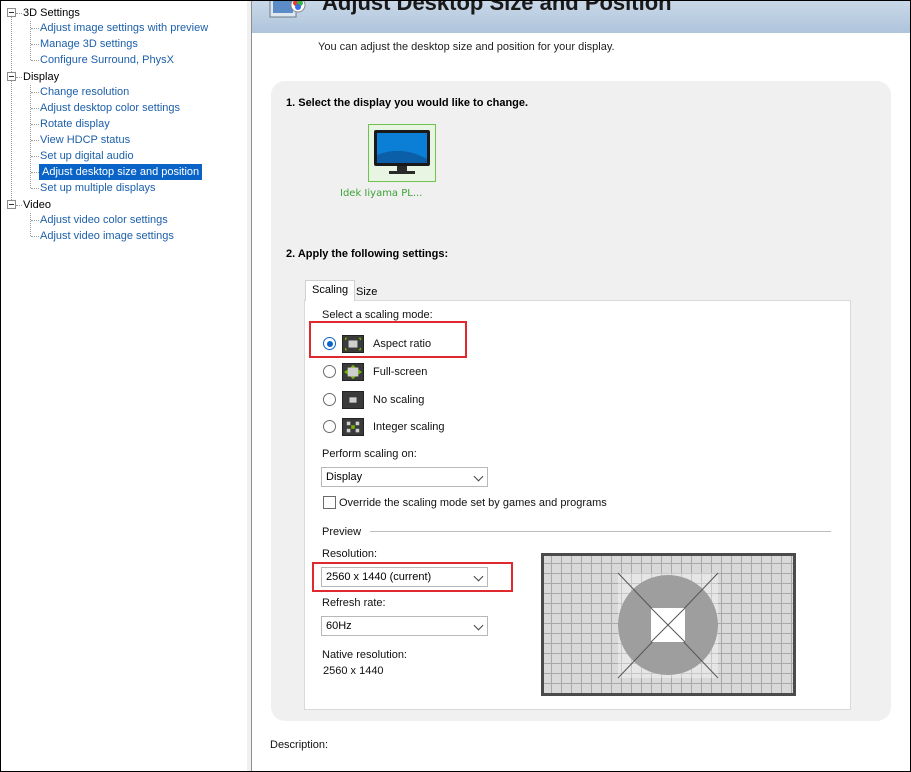 The image size is (911, 772). Describe the element at coordinates (299, 745) in the screenshot. I see `description-label: Description:` at that location.